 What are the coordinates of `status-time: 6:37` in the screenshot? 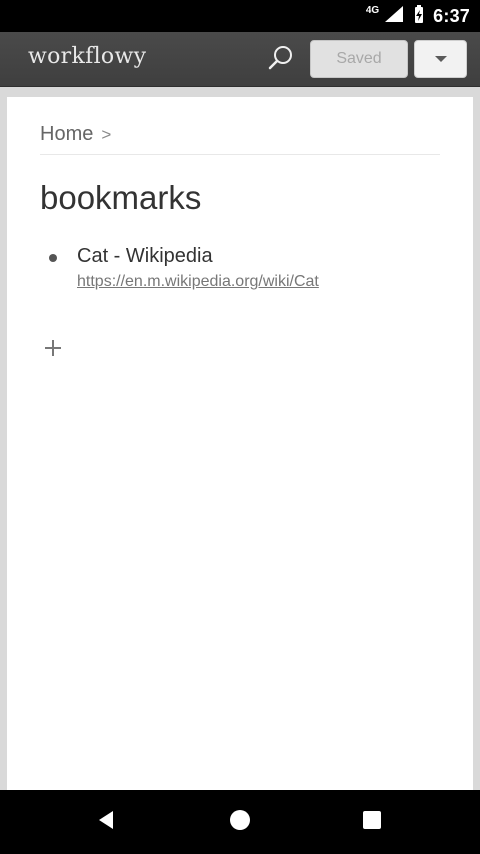 It's located at (451, 15).